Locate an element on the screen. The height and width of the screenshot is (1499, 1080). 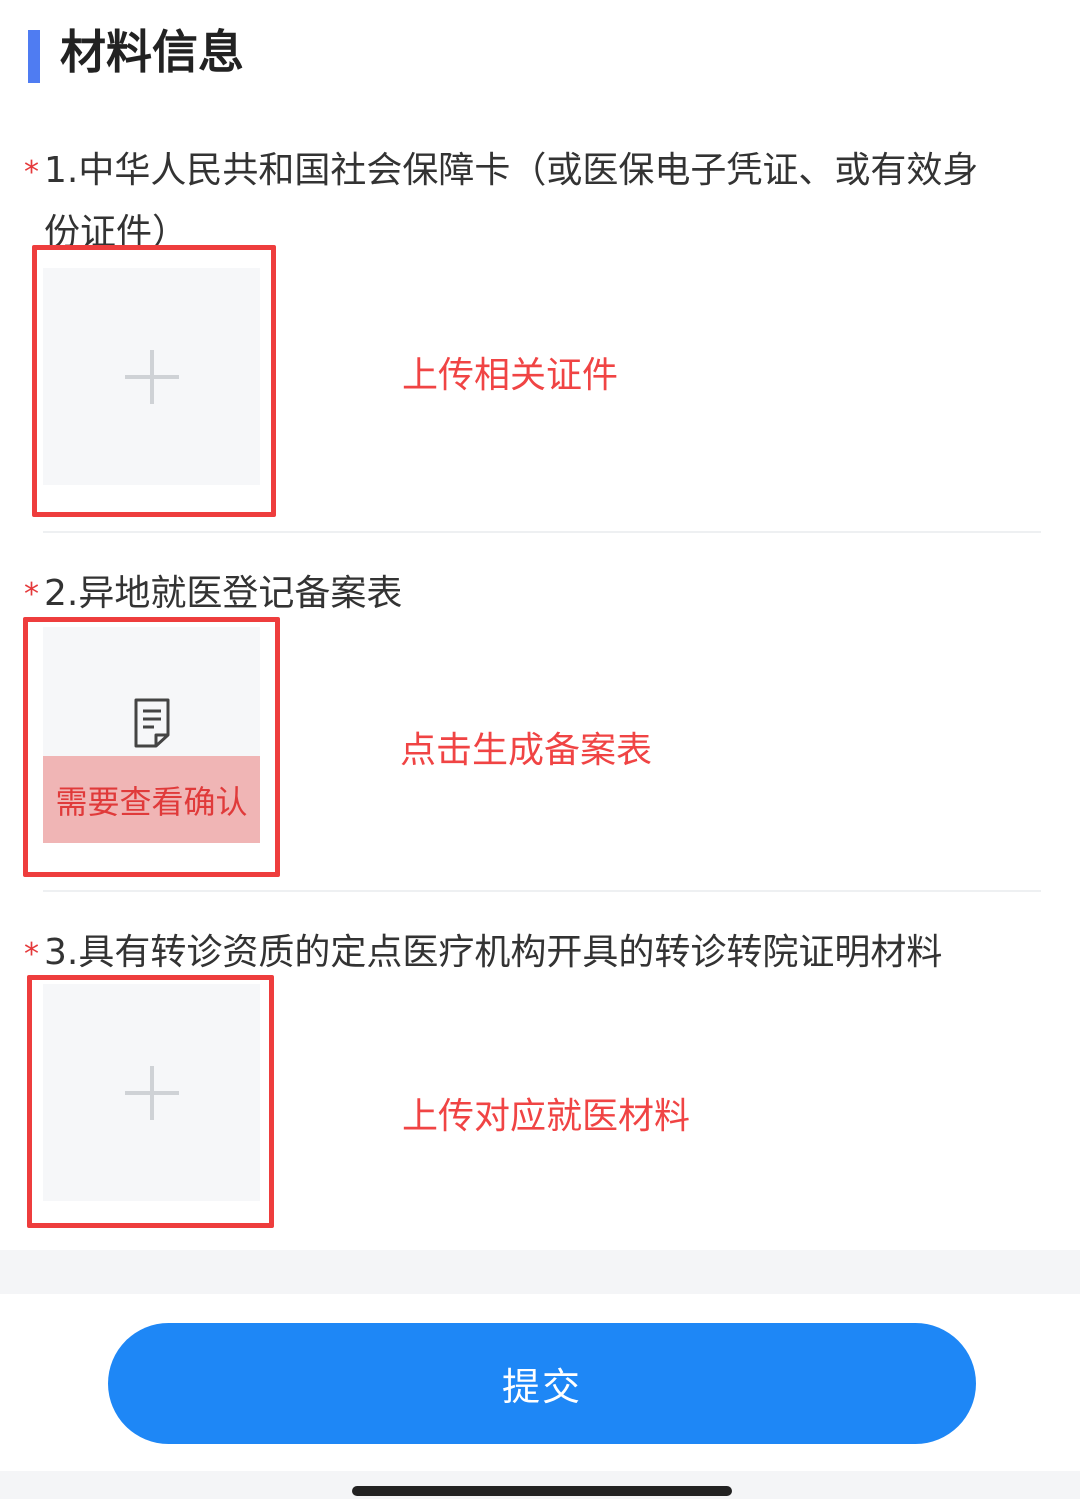
item-2-label: 2.异地就医登记备案表 is located at coordinates (223, 593).